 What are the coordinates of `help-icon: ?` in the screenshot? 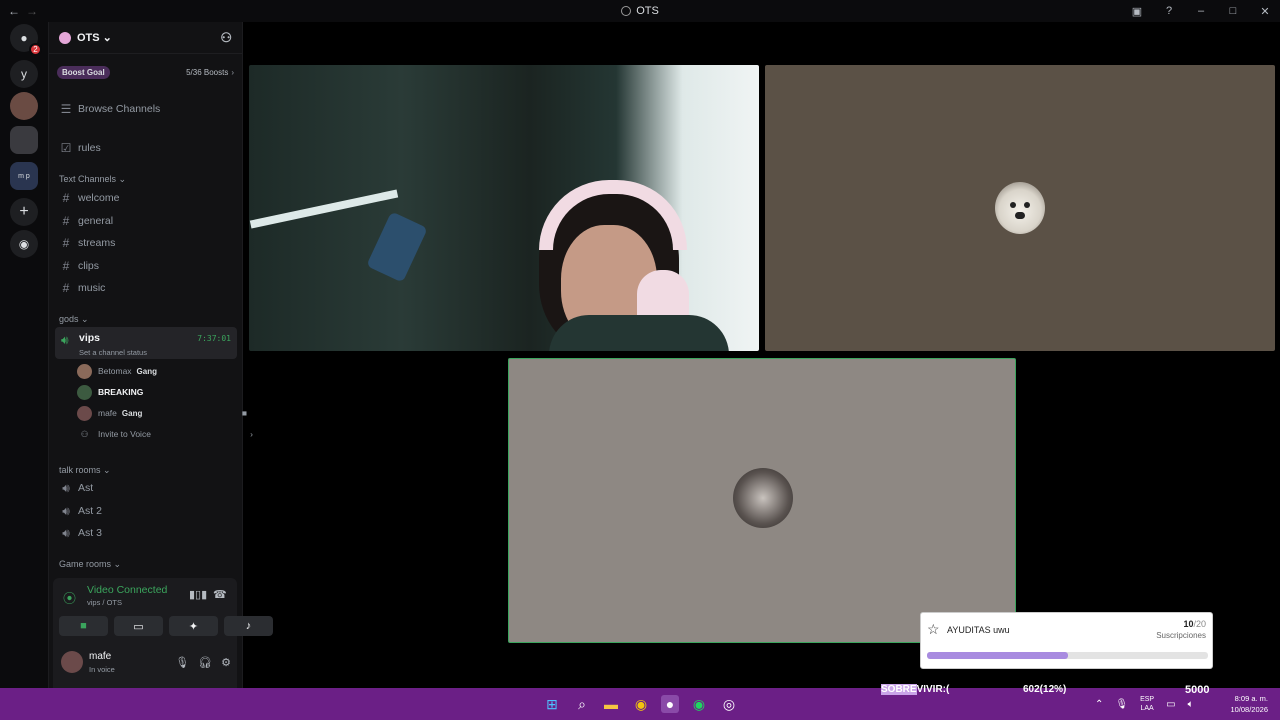 It's located at (1169, 11).